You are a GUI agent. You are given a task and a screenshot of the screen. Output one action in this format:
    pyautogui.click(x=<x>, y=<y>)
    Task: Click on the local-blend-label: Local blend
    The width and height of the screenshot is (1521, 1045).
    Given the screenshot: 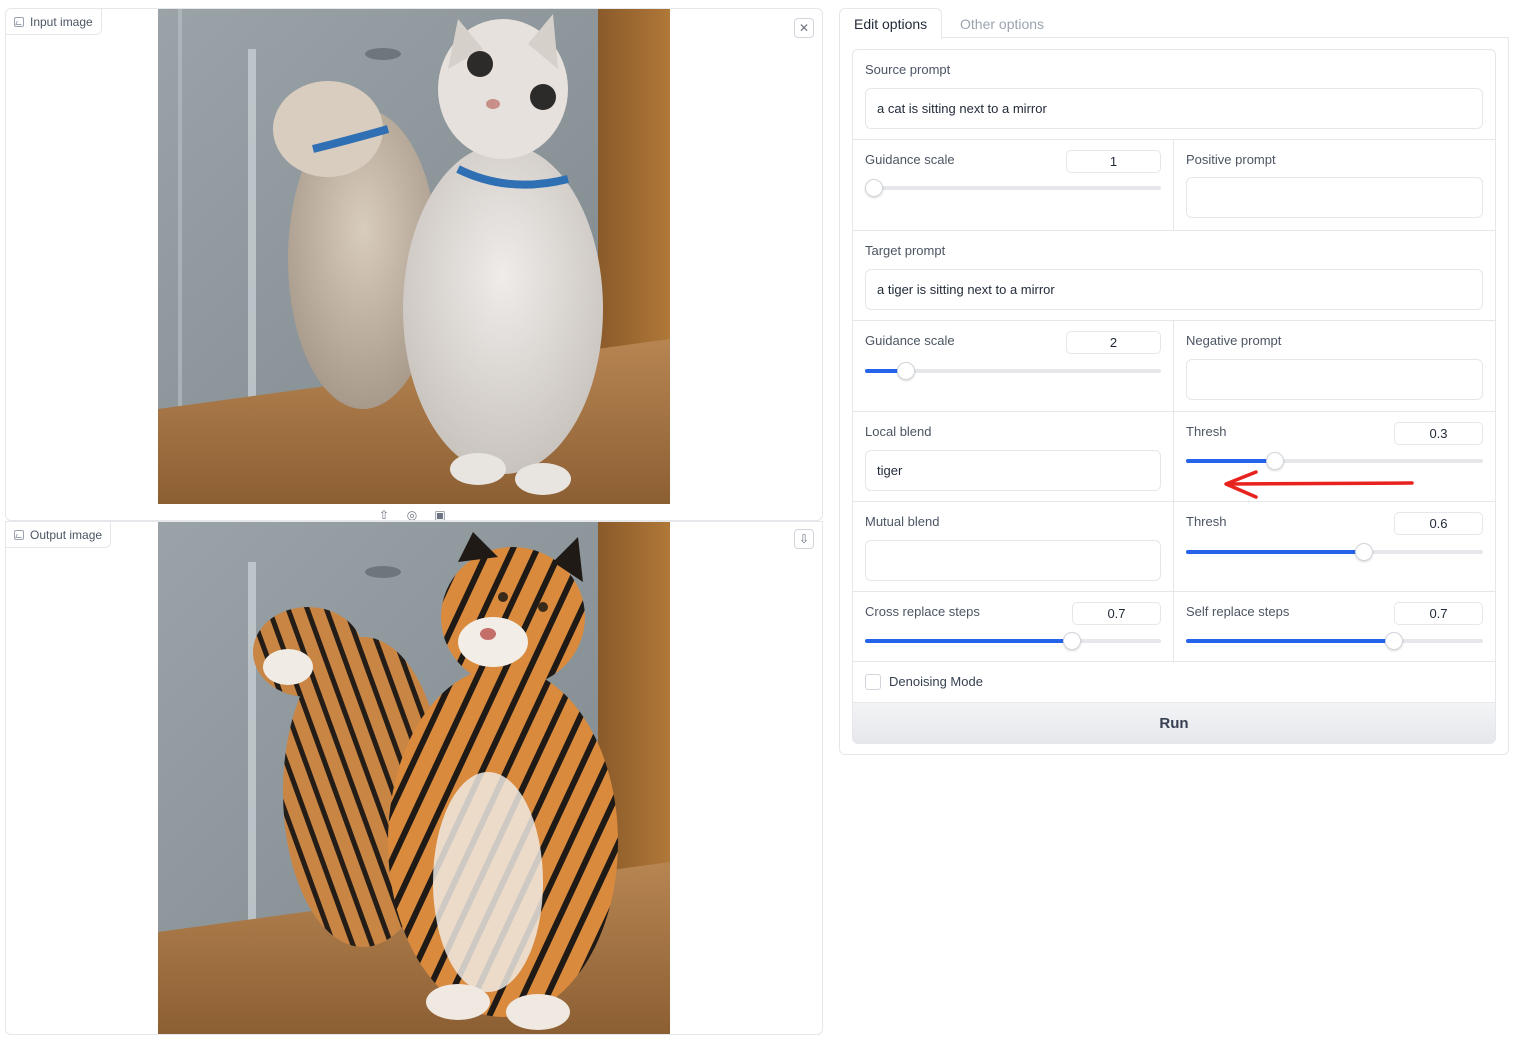 What is the action you would take?
    pyautogui.click(x=898, y=431)
    